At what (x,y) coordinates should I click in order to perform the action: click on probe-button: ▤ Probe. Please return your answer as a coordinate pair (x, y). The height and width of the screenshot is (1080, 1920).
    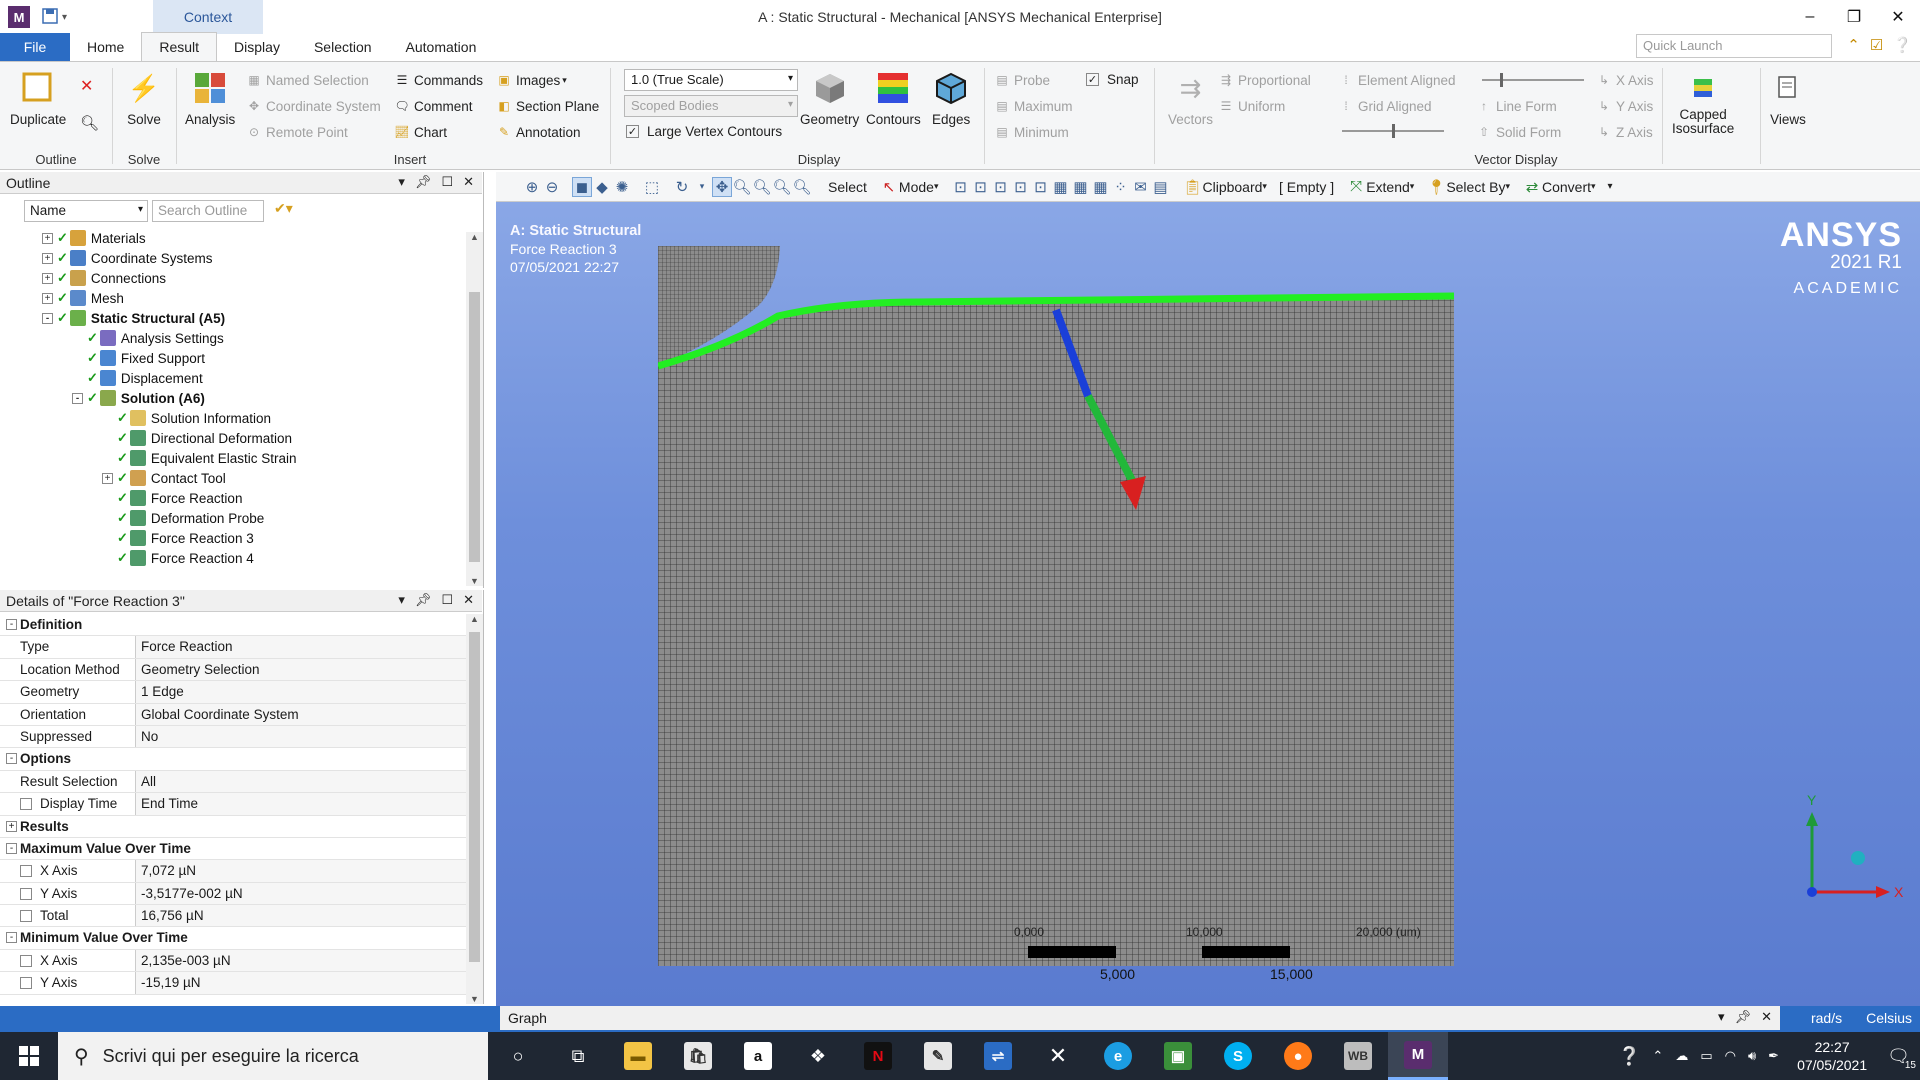
    Looking at the image, I should click on (1022, 80).